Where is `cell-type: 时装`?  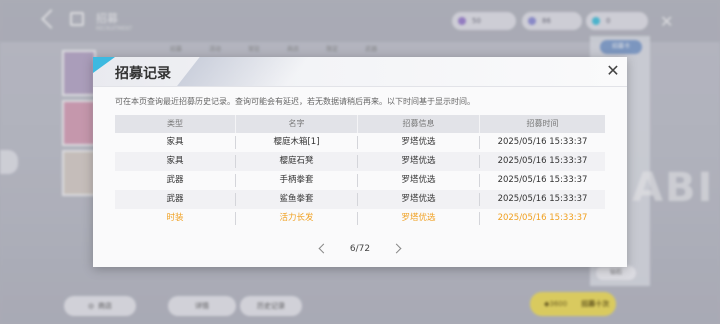 cell-type: 时装 is located at coordinates (175, 218).